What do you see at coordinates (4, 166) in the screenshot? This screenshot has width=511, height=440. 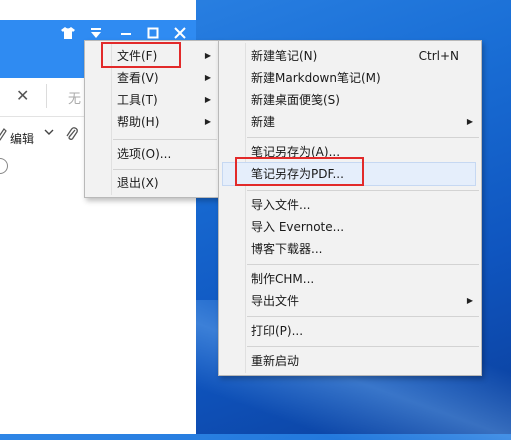 I see `info-circle-icon` at bounding box center [4, 166].